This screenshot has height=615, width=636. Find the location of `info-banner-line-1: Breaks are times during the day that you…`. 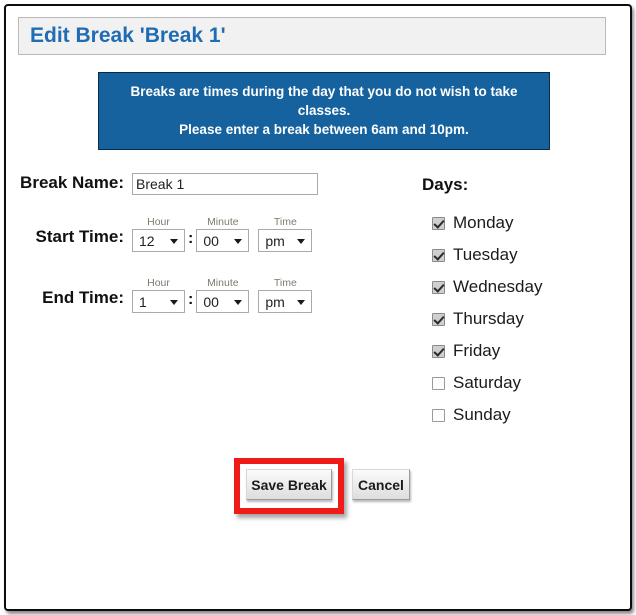

info-banner-line-1: Breaks are times during the day that you… is located at coordinates (324, 101).